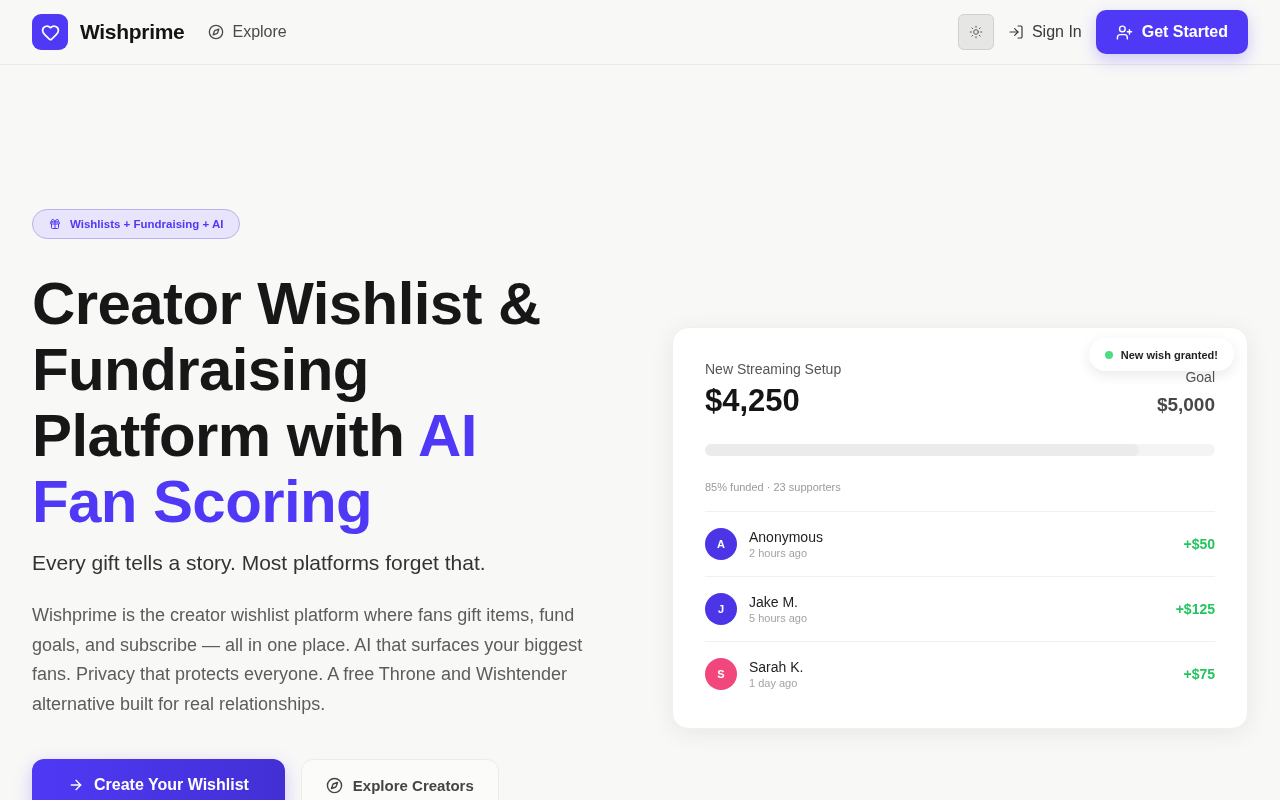 This screenshot has height=800, width=1280. Describe the element at coordinates (259, 563) in the screenshot. I see `tagline: Every gift tells a story. Most platforms forget that.` at that location.